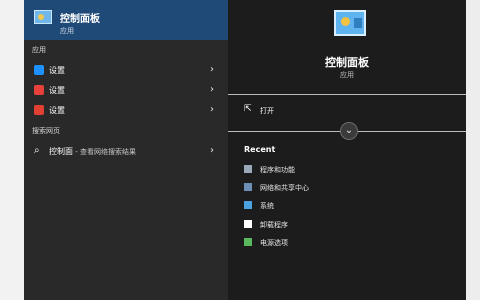  Describe the element at coordinates (344, 111) in the screenshot. I see `open-action: ⇱ 打开` at that location.